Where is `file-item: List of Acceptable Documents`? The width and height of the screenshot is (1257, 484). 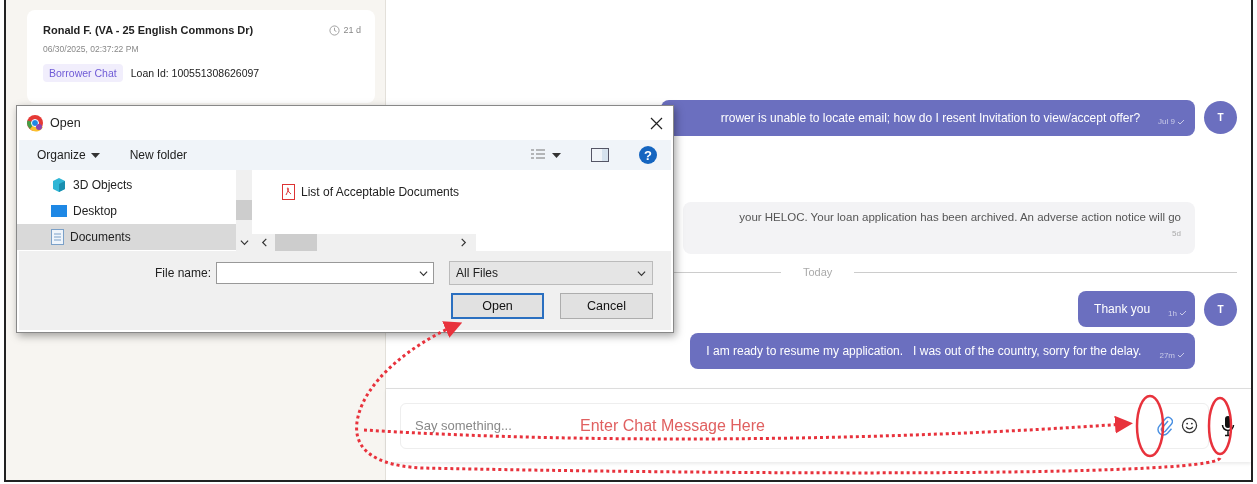
file-item: List of Acceptable Documents is located at coordinates (379, 192).